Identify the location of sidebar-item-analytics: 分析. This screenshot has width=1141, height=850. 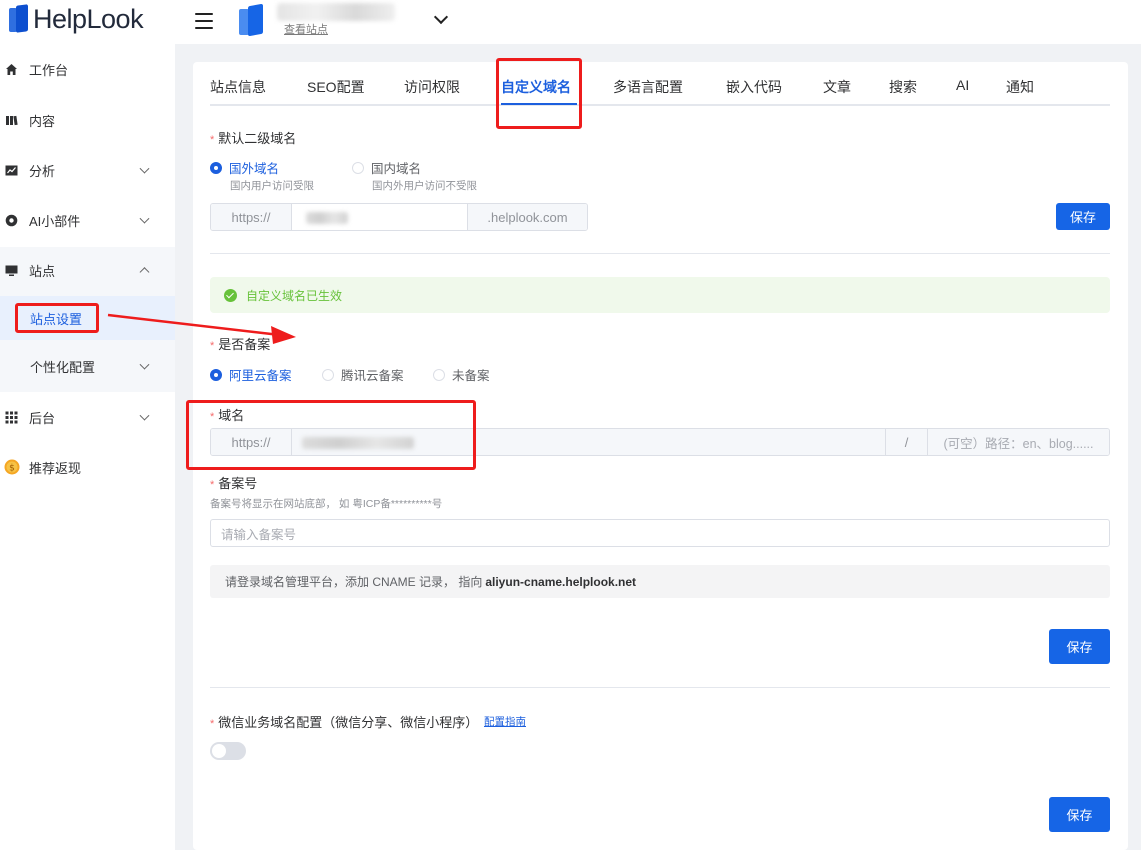
(87, 170).